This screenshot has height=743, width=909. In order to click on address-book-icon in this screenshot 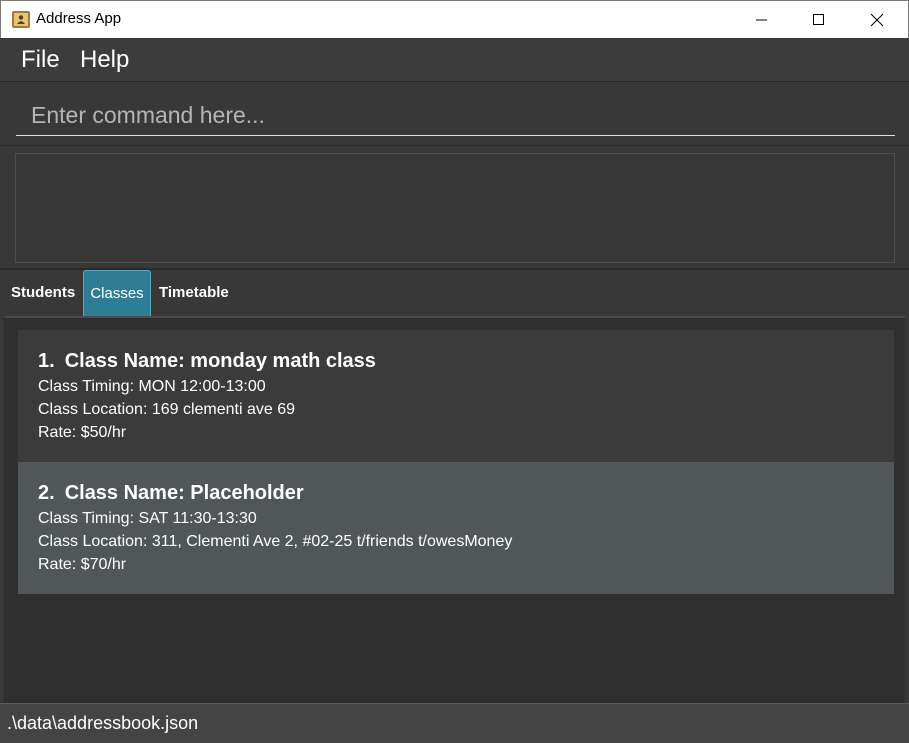, I will do `click(21, 19)`.